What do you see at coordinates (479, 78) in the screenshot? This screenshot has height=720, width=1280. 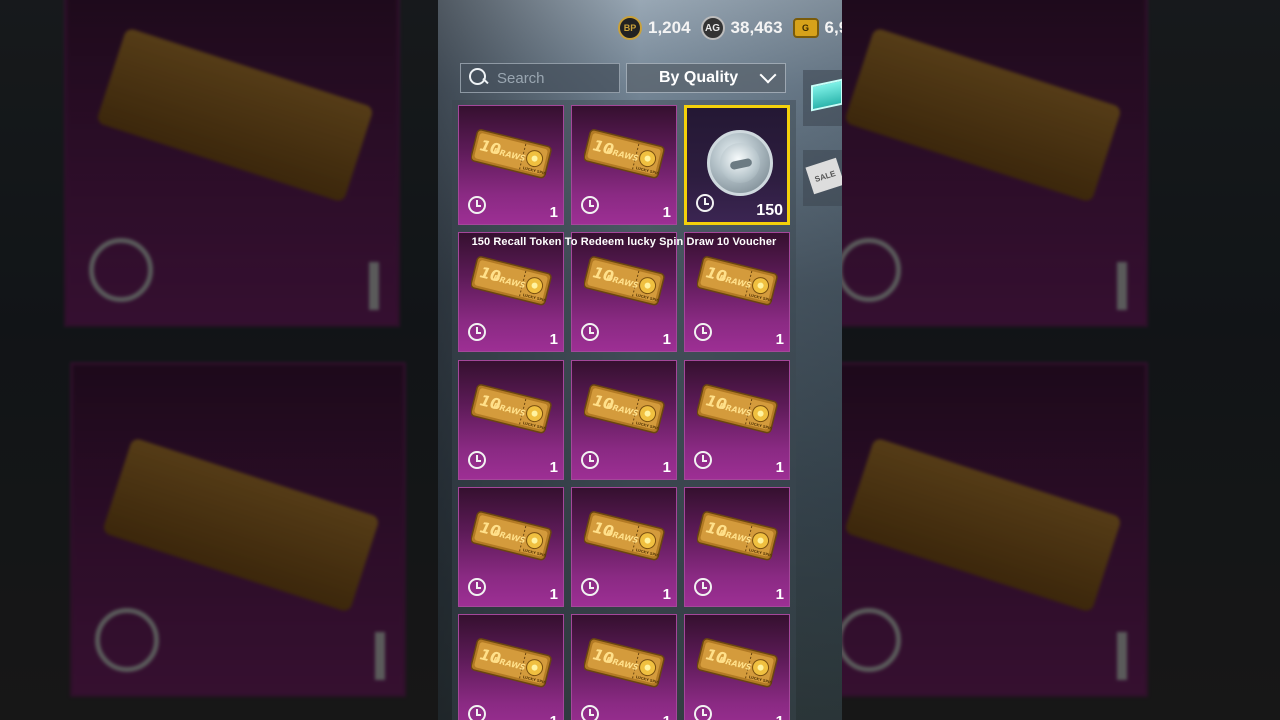 I see `search-icon` at bounding box center [479, 78].